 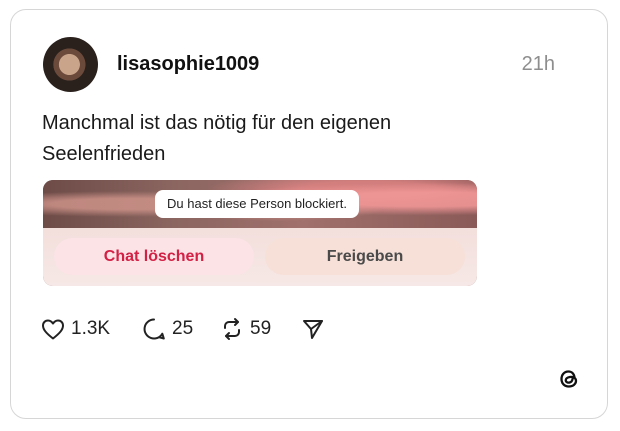 What do you see at coordinates (70, 64) in the screenshot?
I see `avatar` at bounding box center [70, 64].